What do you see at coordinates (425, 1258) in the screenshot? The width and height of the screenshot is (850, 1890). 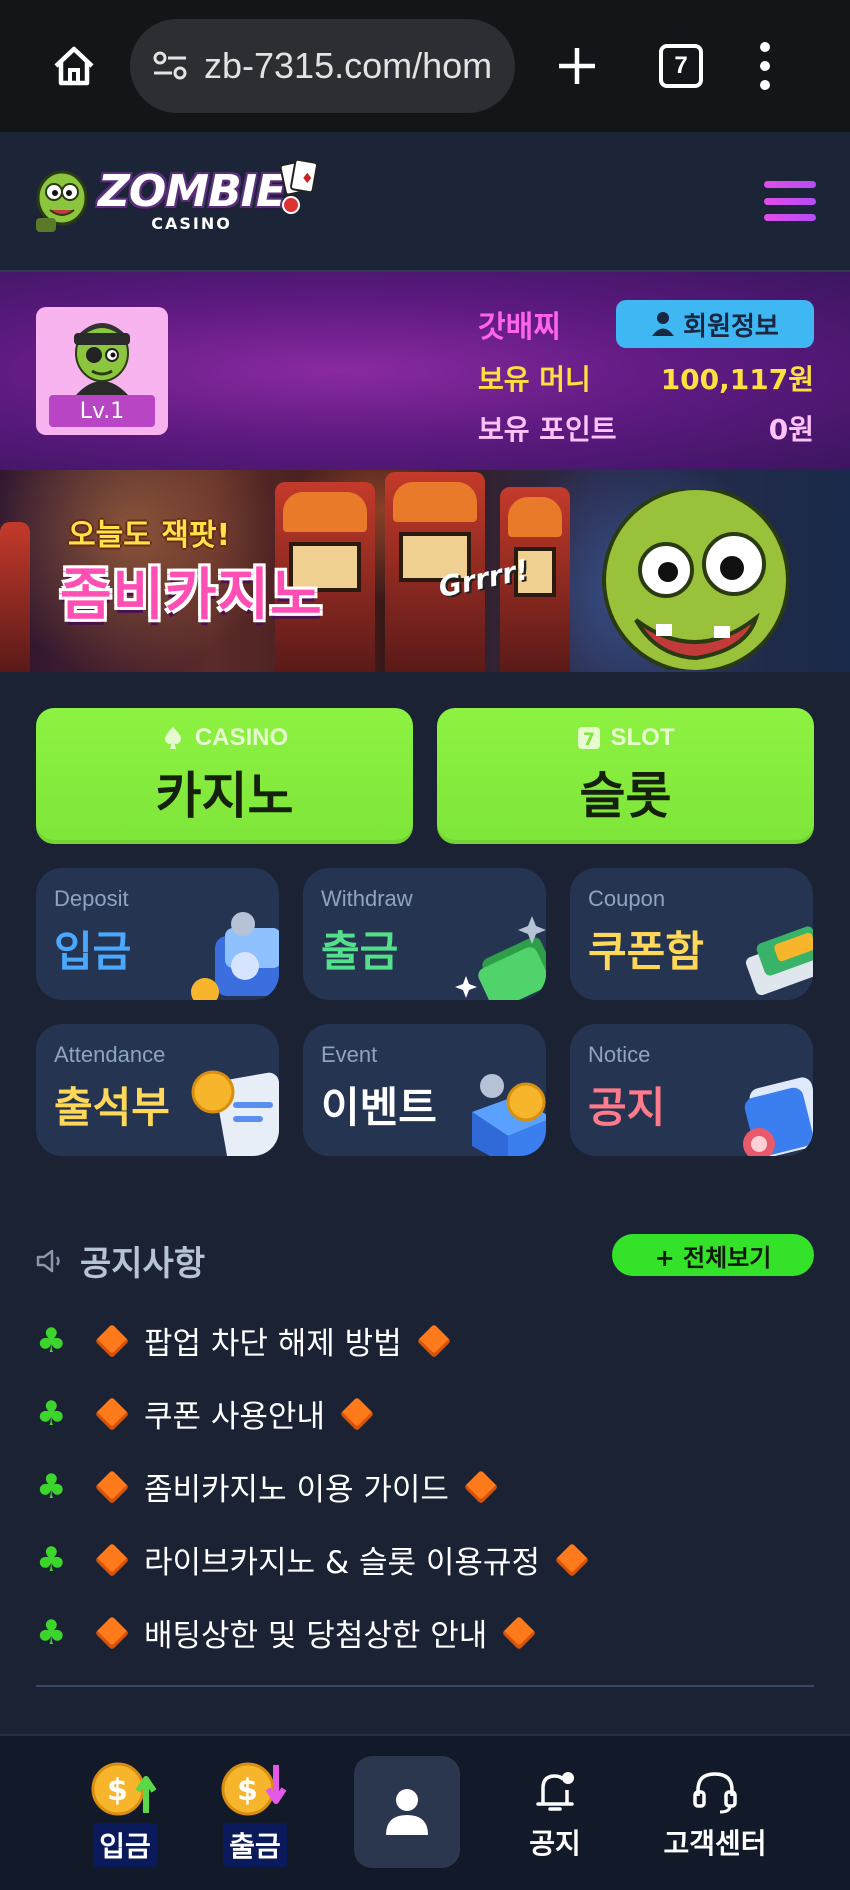 I see `notice-header: 공지사항 + 전체보기` at bounding box center [425, 1258].